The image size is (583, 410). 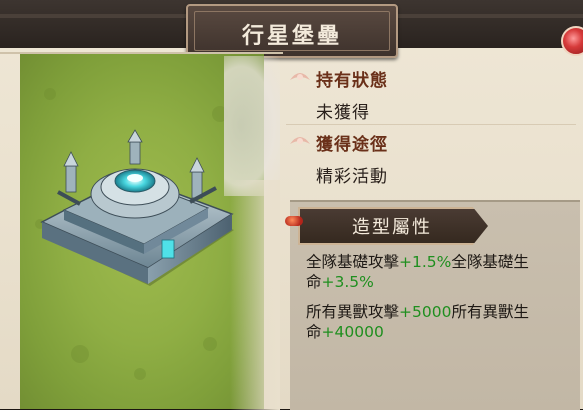 I want to click on title-plate: 行星堡壘, so click(x=292, y=31).